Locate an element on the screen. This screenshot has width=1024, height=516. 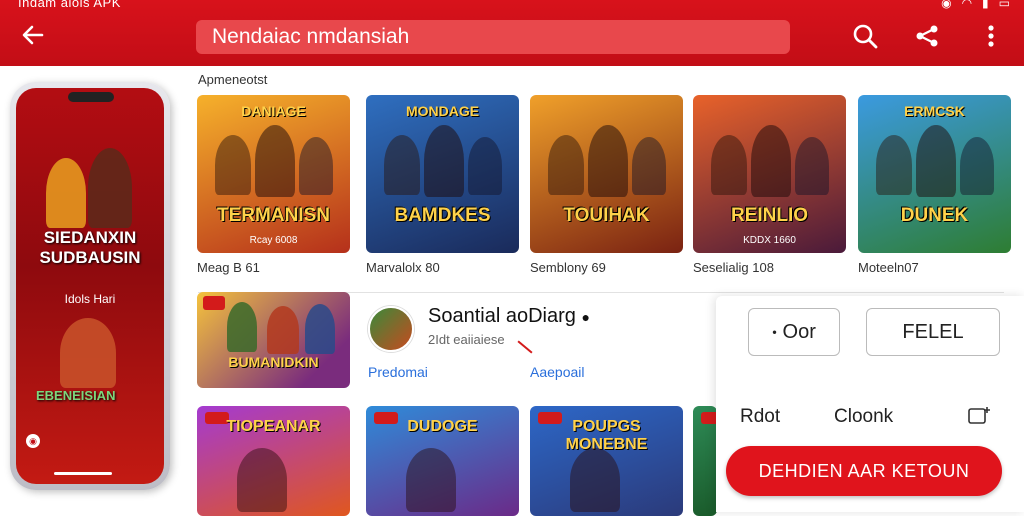
game-logo: ERMCSK is located at coordinates (934, 111).